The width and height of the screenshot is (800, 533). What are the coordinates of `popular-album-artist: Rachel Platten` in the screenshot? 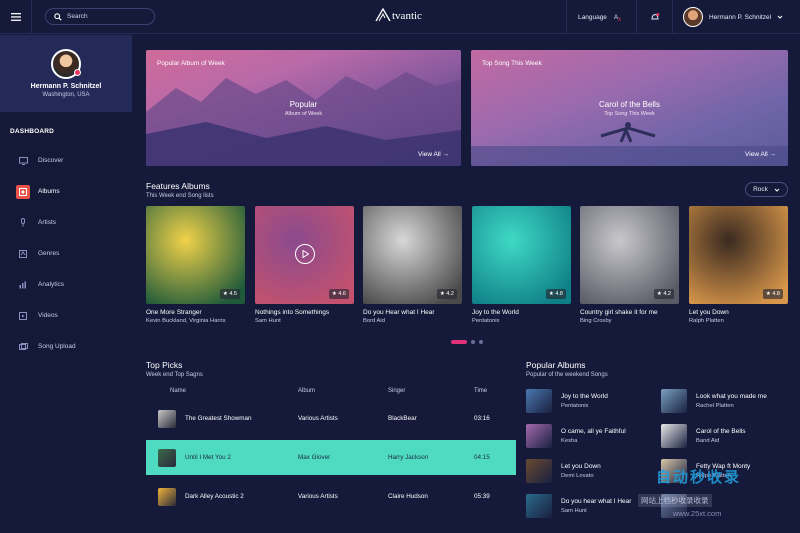 It's located at (715, 406).